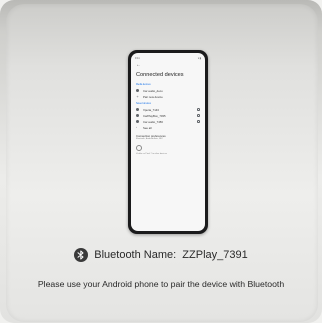 The height and width of the screenshot is (323, 322). I want to click on bluetooth-glyph, so click(80, 255).